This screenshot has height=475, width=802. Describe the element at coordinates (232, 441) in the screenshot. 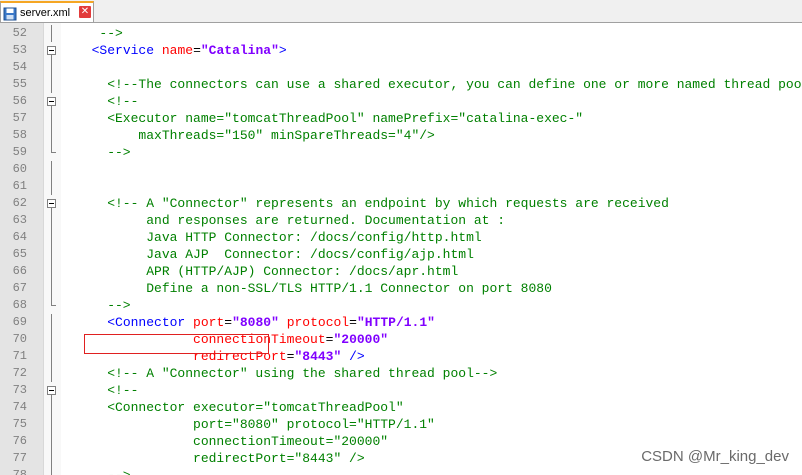

I see `token-comment: connectionTimeout="20000"` at that location.